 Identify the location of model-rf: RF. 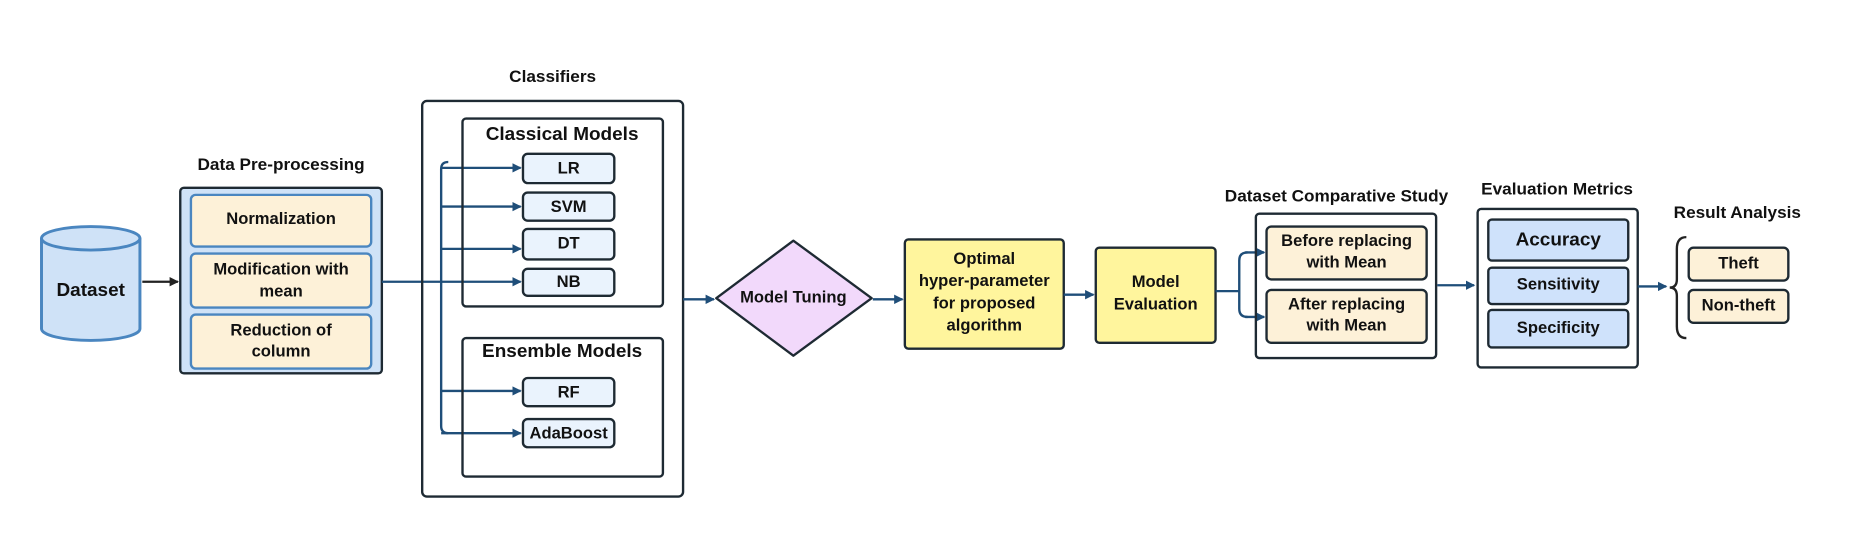
(568, 392).